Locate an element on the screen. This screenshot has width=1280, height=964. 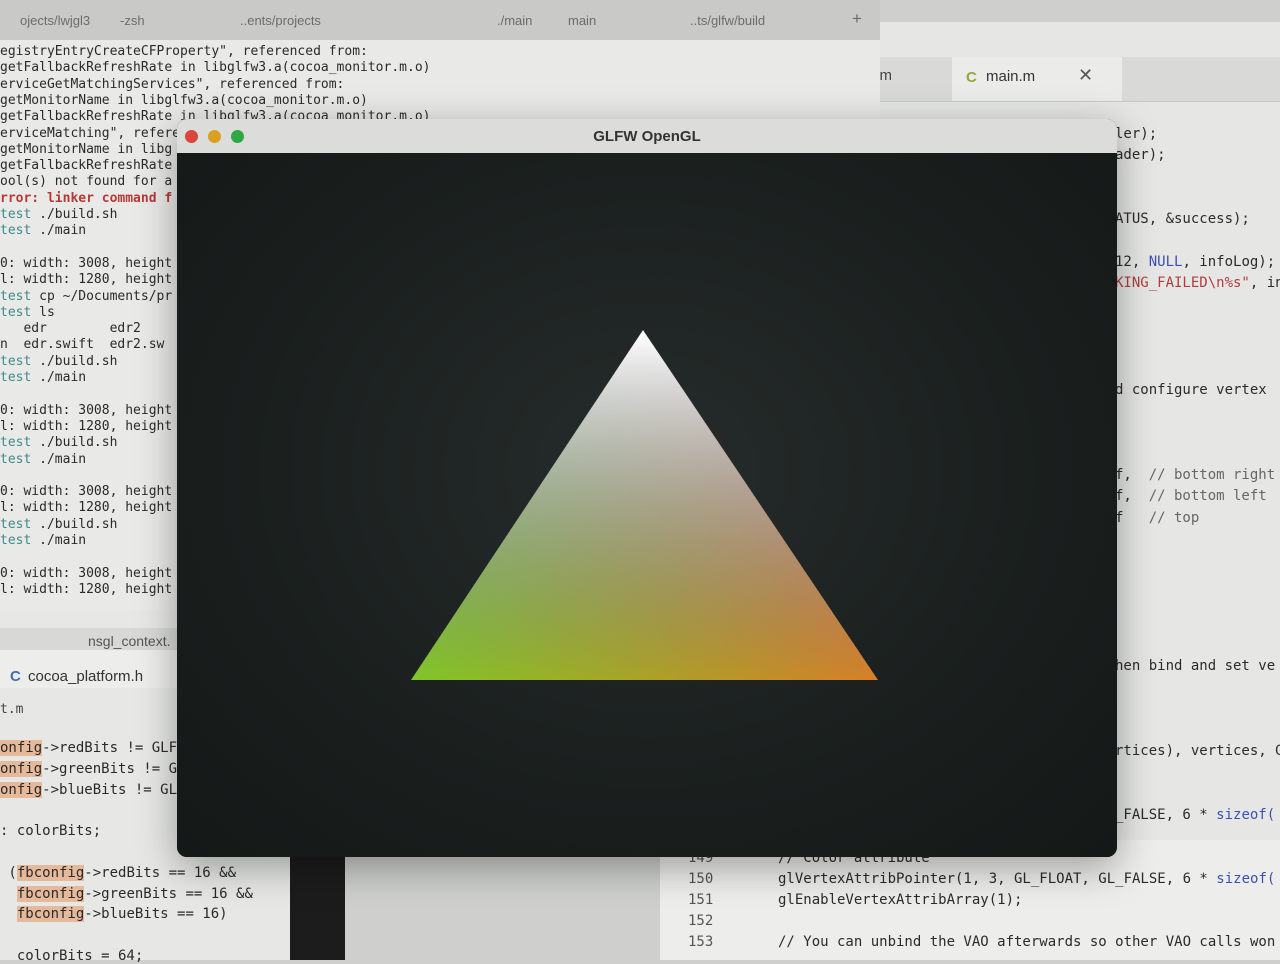
dark-panel is located at coordinates (317, 908).